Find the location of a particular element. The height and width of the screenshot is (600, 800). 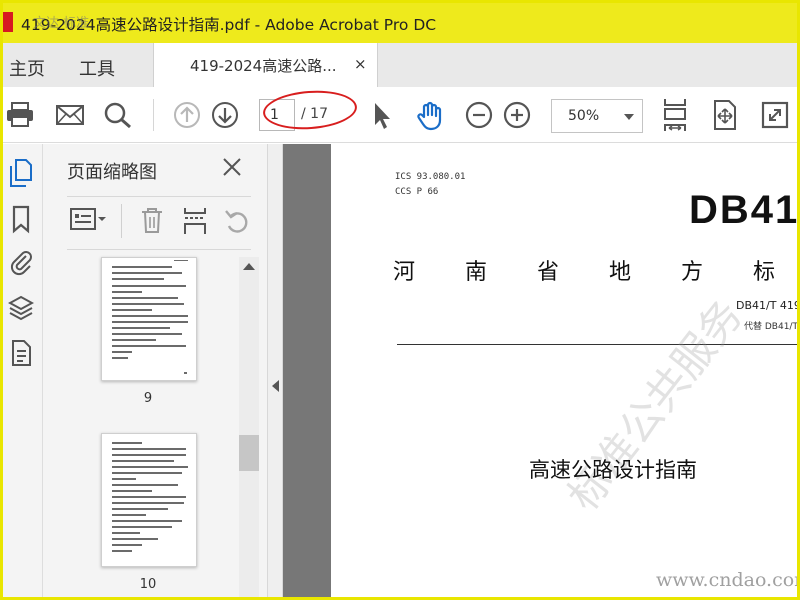

tools-tab: 工具 is located at coordinates (97, 68).